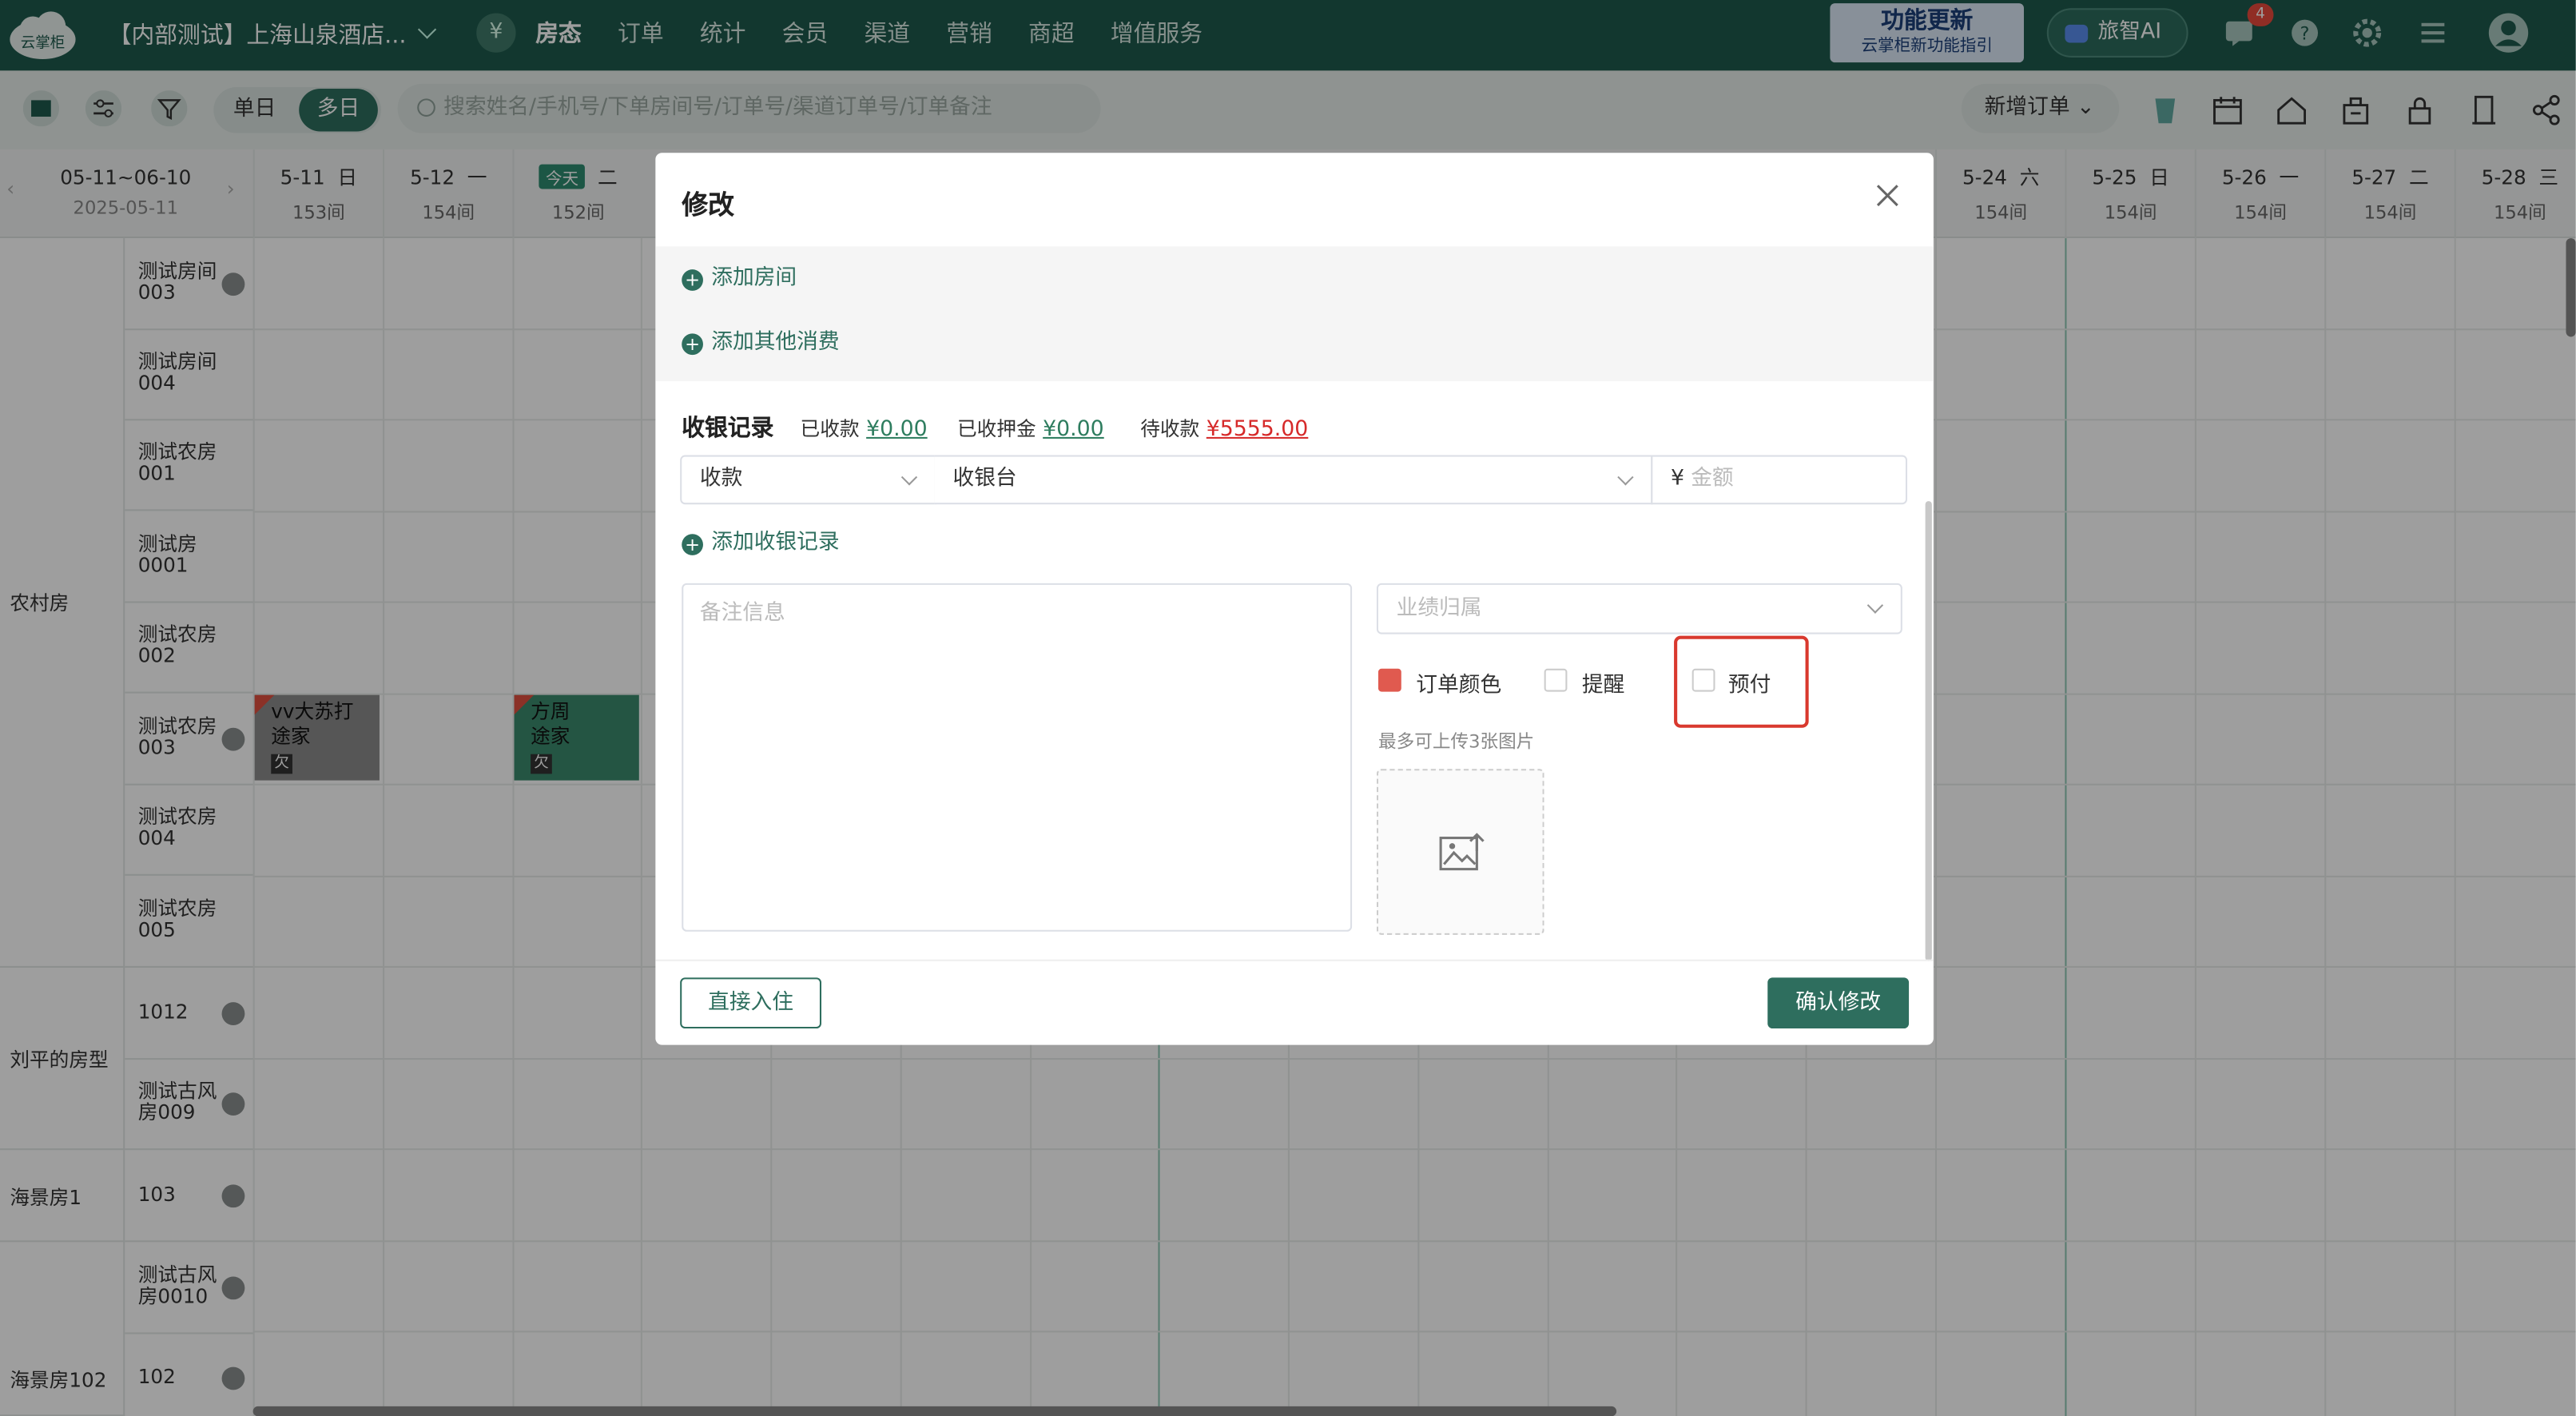 This screenshot has height=1416, width=2576. Describe the element at coordinates (1459, 685) in the screenshot. I see `order-color-label: 订单颜色` at that location.